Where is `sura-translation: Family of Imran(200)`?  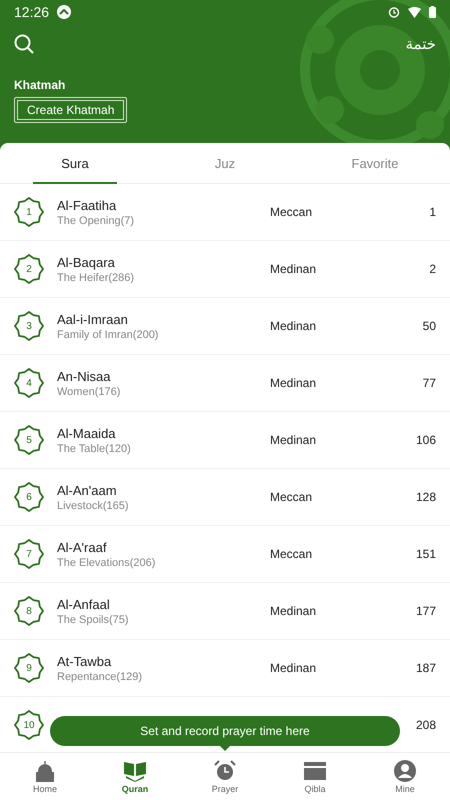 sura-translation: Family of Imran(200) is located at coordinates (108, 334).